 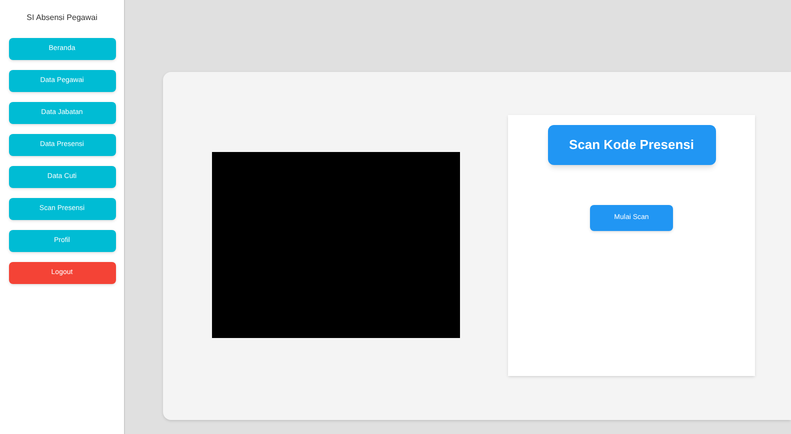 I want to click on scan-title-button: Scan Kode Presensi, so click(x=632, y=145).